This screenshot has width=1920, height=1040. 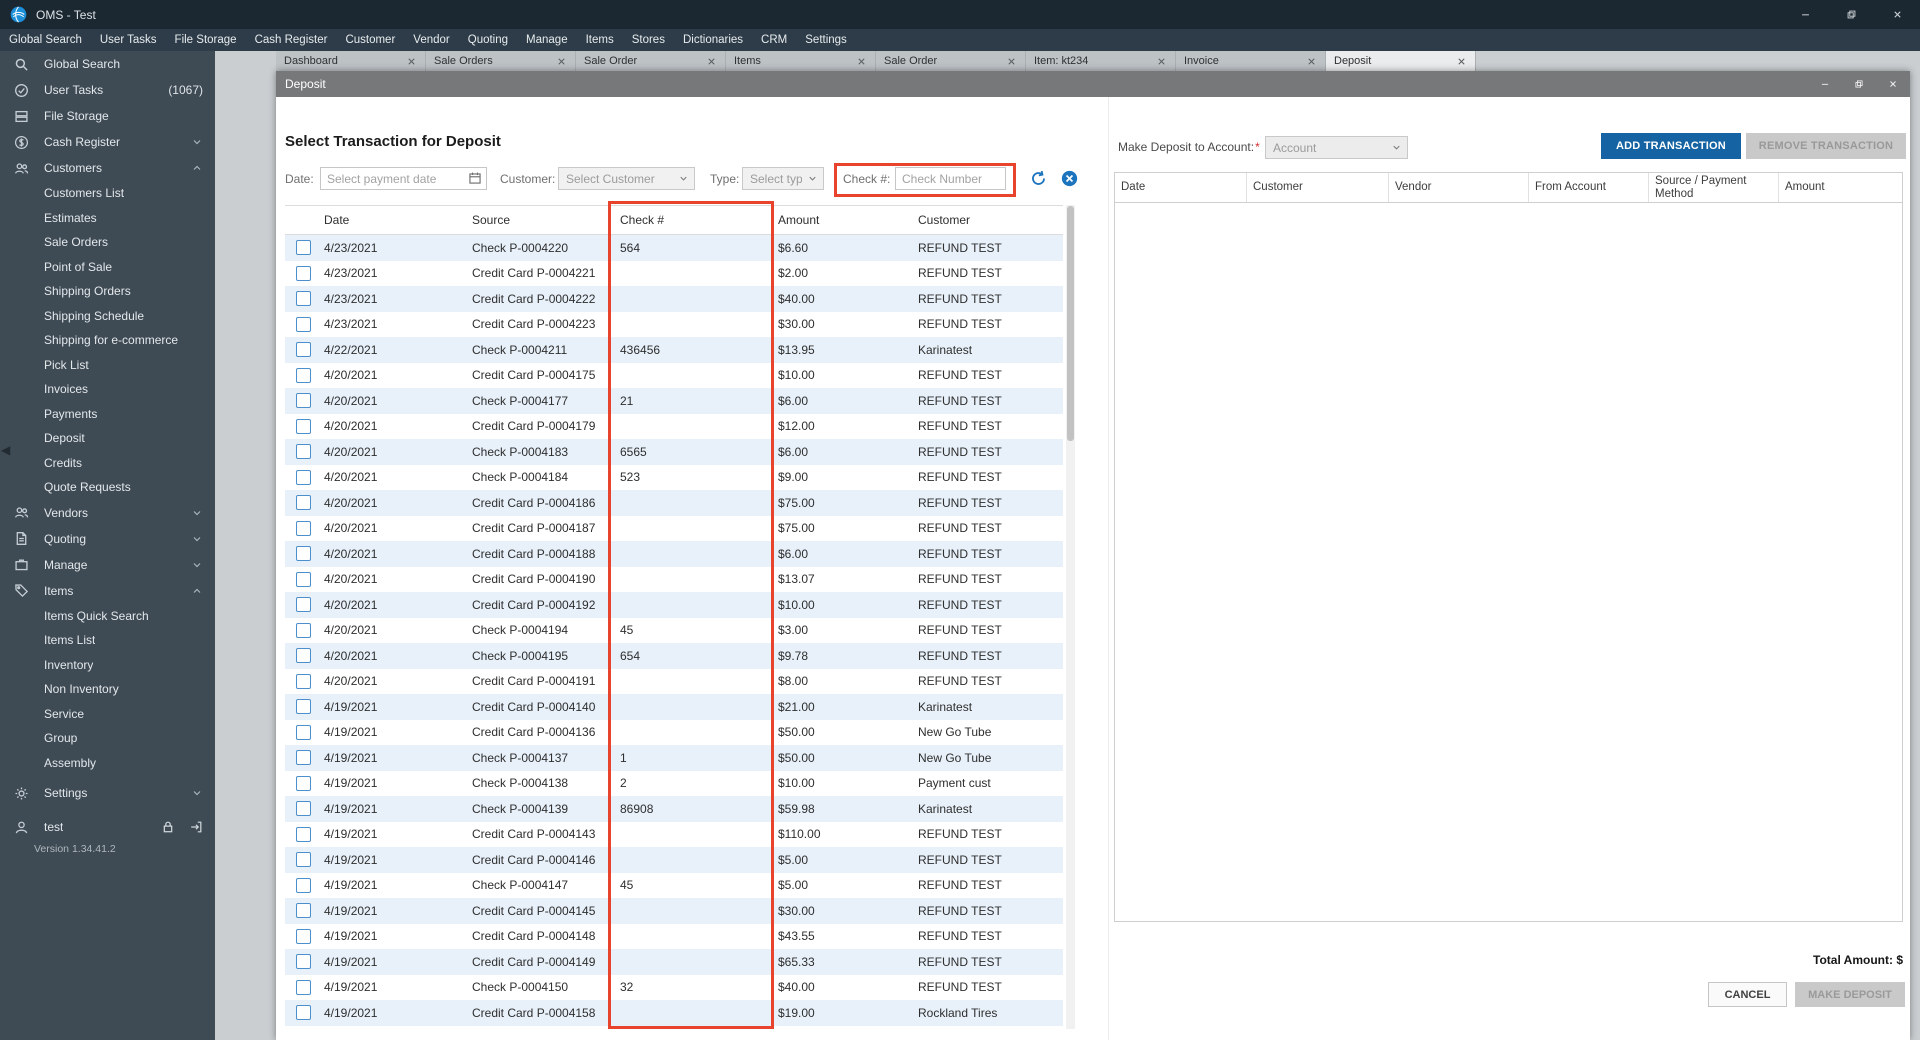 I want to click on sidebar-item-inventory: Inventory, so click(x=107, y=665).